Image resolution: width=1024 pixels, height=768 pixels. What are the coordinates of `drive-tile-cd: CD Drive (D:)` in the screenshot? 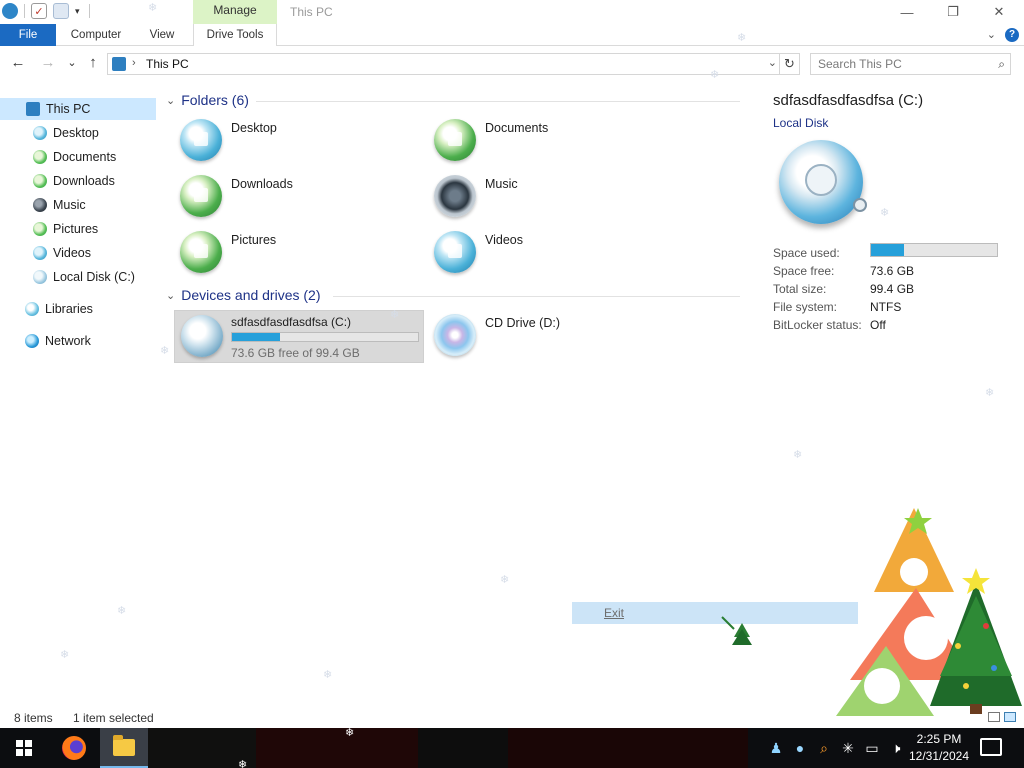 It's located at (553, 336).